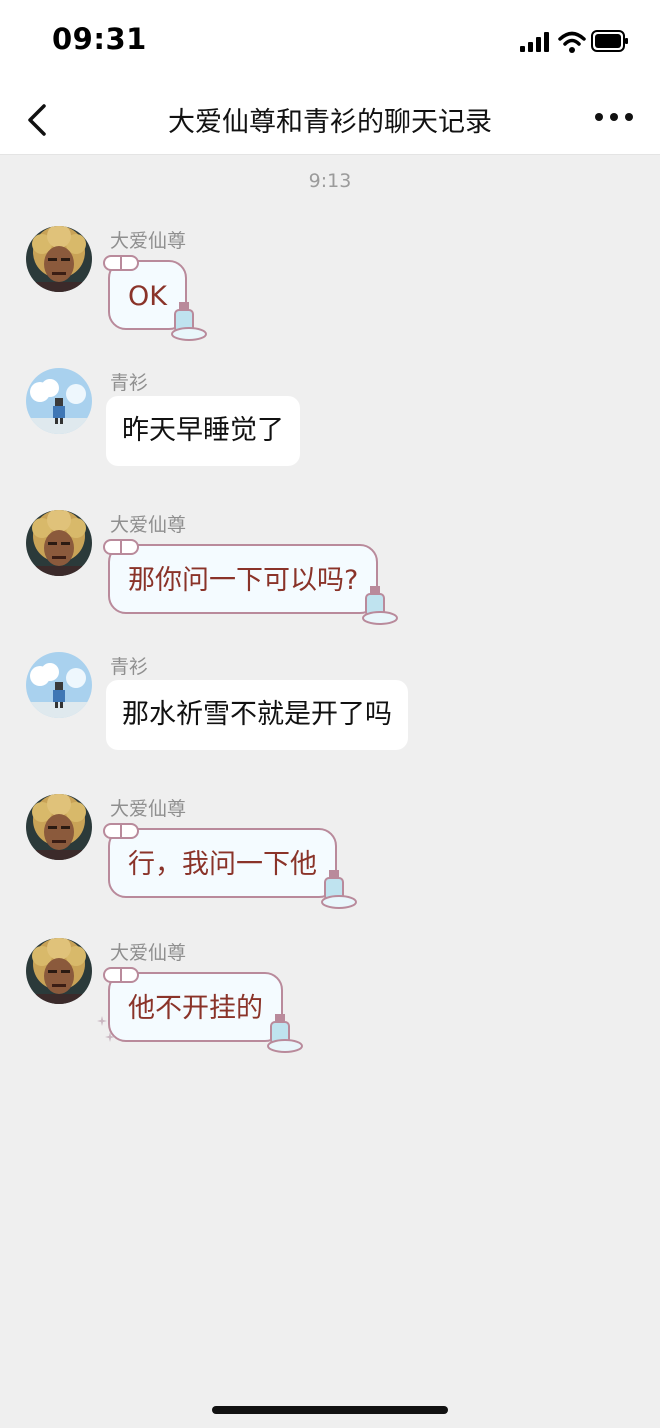  Describe the element at coordinates (330, 1410) in the screenshot. I see `home-indicator` at that location.